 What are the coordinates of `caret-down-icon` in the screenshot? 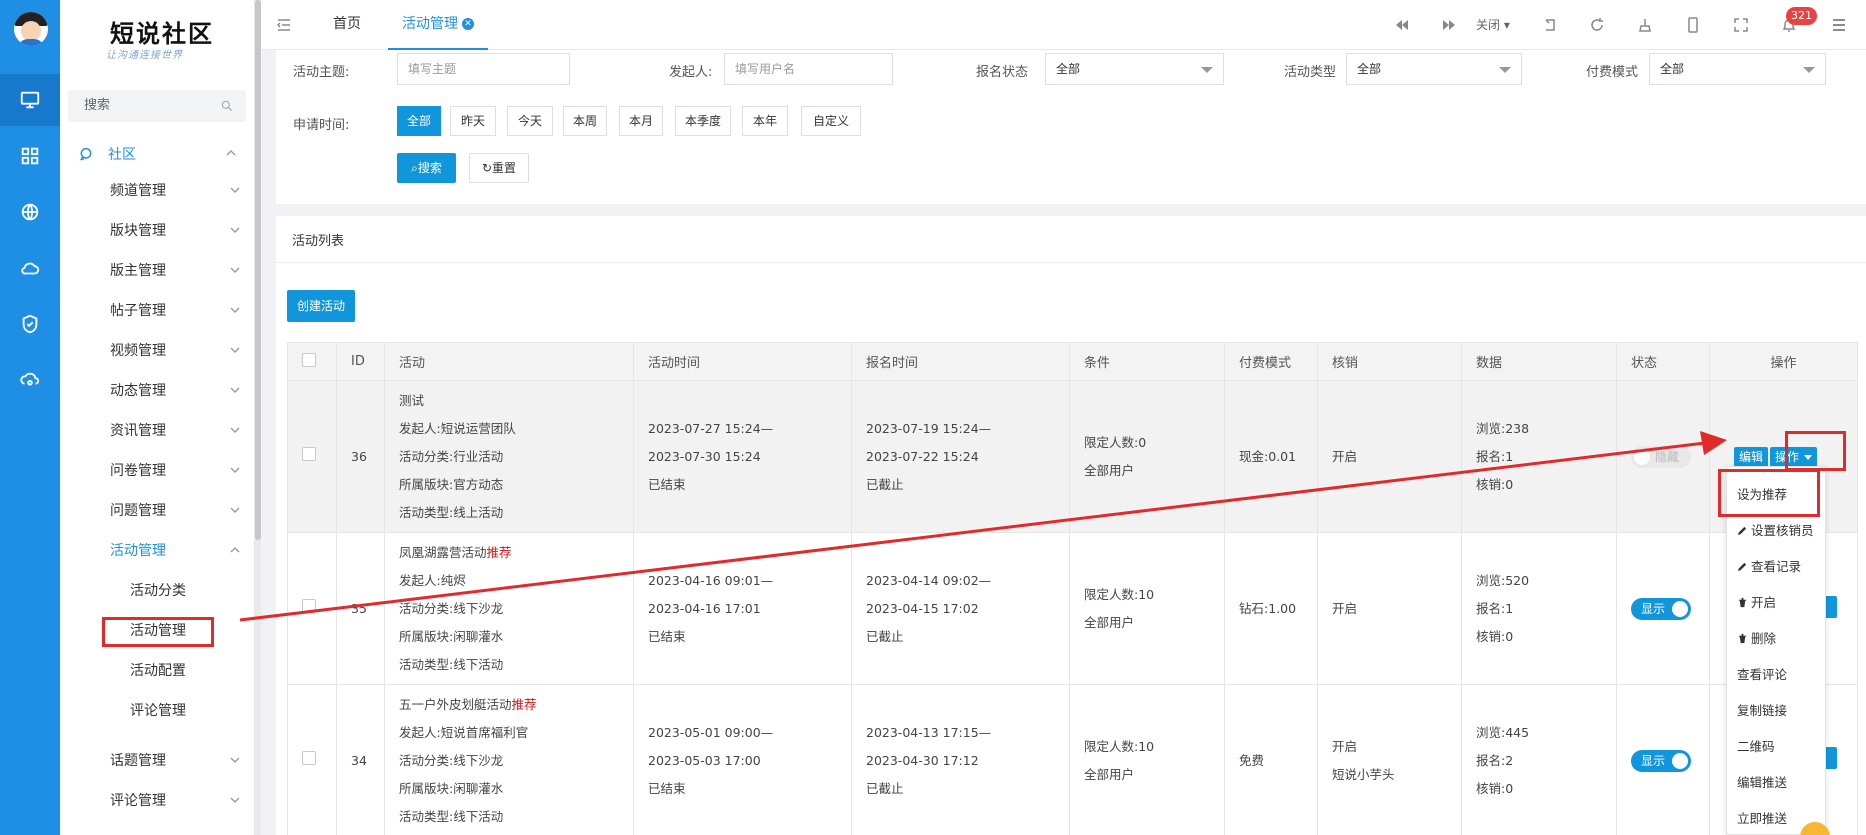 It's located at (1207, 70).